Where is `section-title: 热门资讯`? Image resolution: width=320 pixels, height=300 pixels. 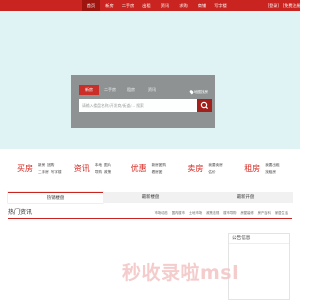 section-title: 热门资讯 is located at coordinates (20, 212).